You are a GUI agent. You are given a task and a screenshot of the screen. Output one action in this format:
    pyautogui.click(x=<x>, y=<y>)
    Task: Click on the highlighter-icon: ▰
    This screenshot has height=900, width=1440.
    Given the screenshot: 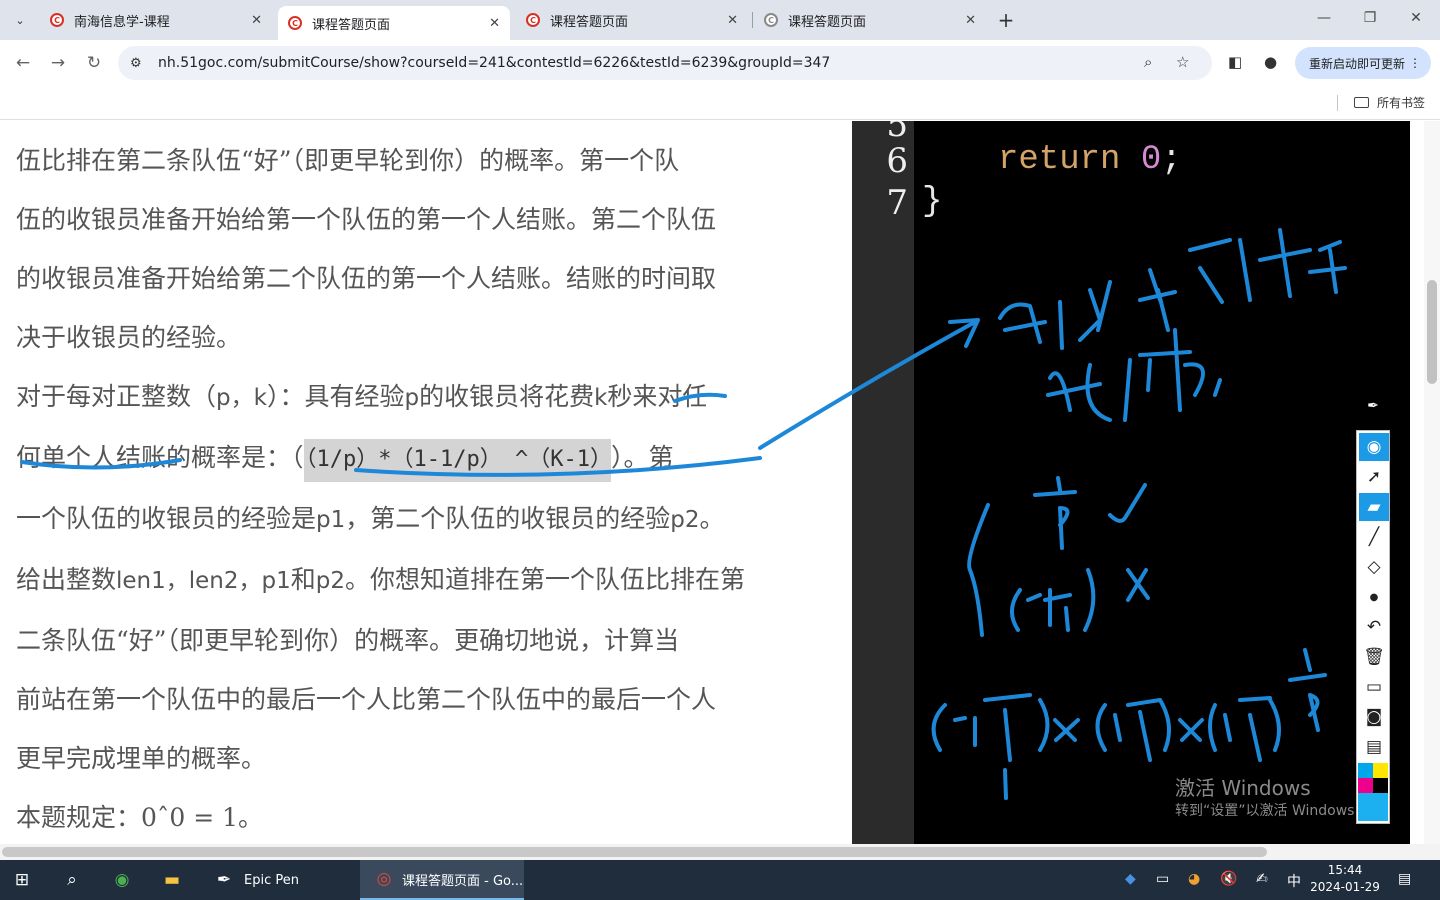 What is the action you would take?
    pyautogui.click(x=1374, y=507)
    